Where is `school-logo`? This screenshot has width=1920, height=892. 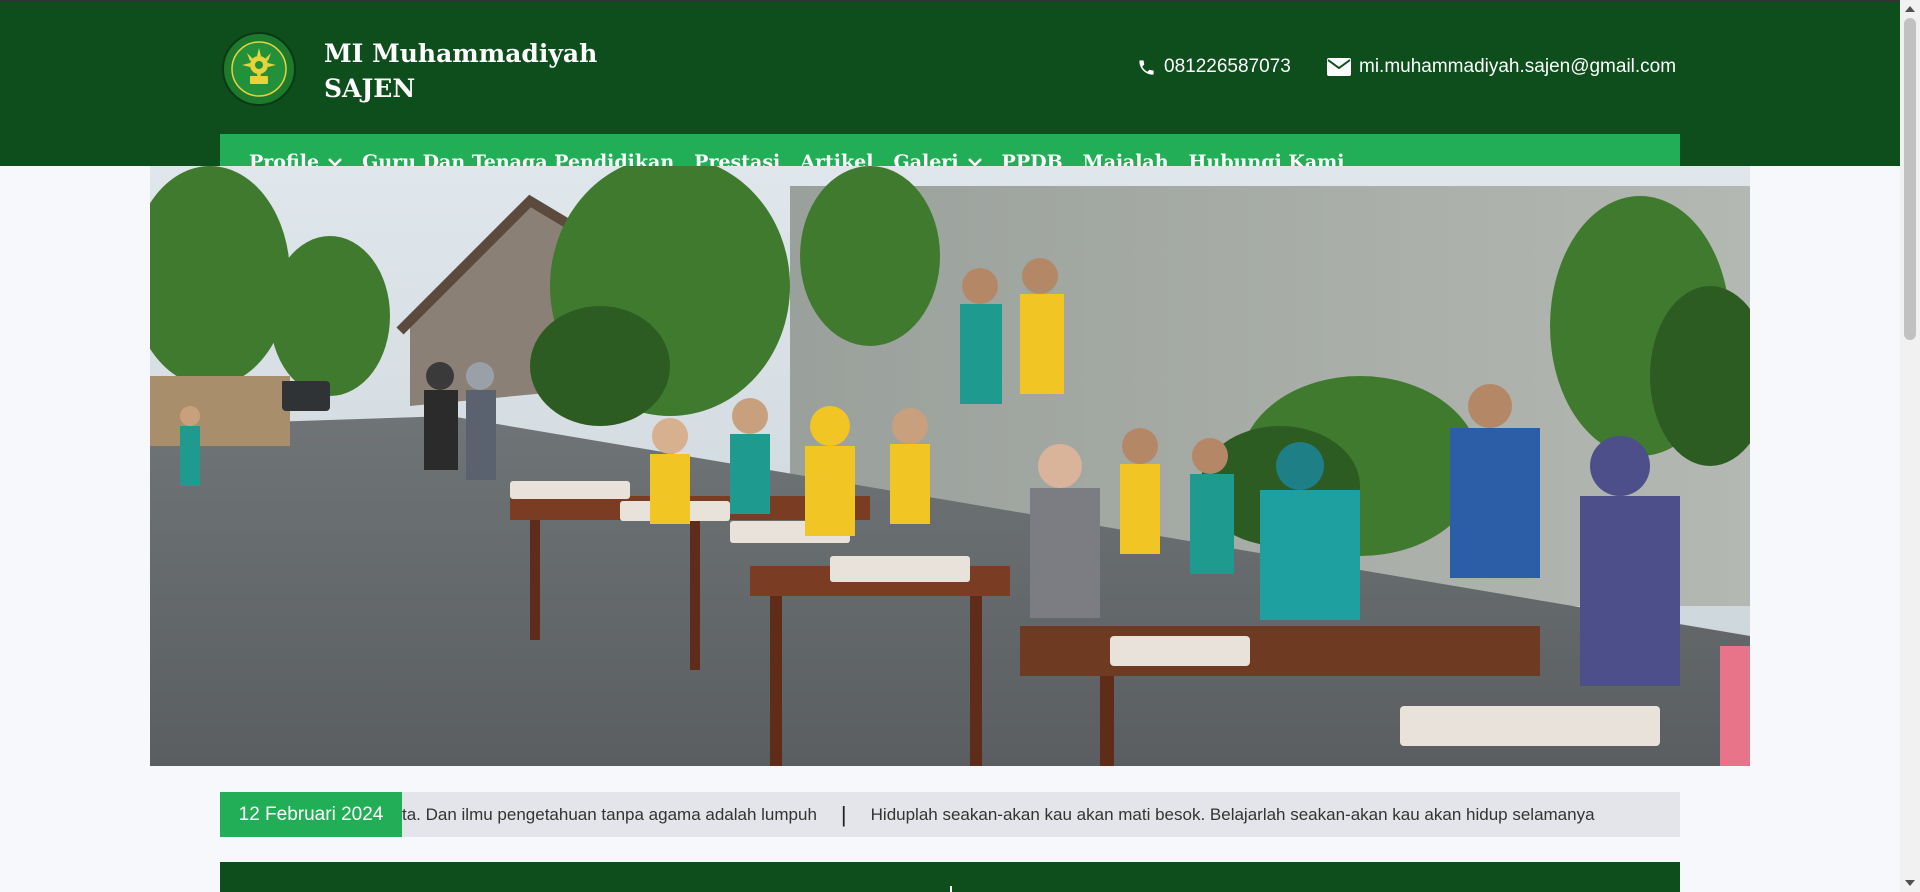 school-logo is located at coordinates (259, 69).